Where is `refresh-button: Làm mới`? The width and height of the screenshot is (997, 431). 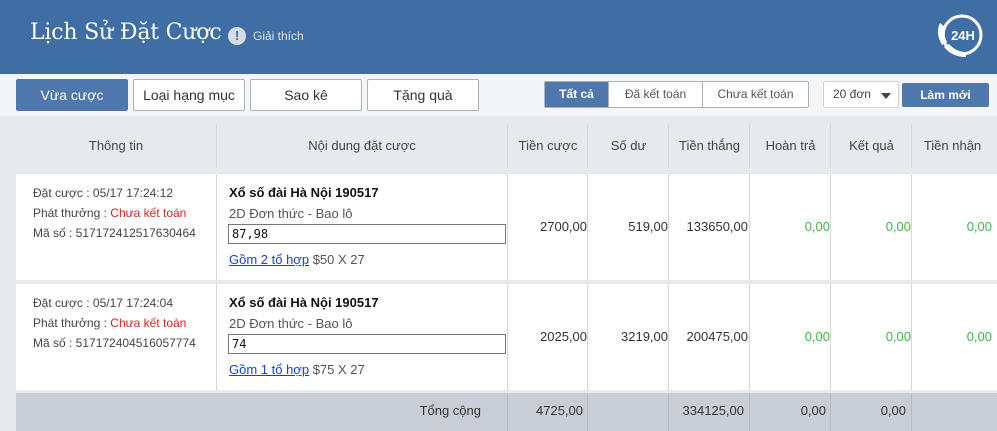 refresh-button: Làm mới is located at coordinates (945, 95).